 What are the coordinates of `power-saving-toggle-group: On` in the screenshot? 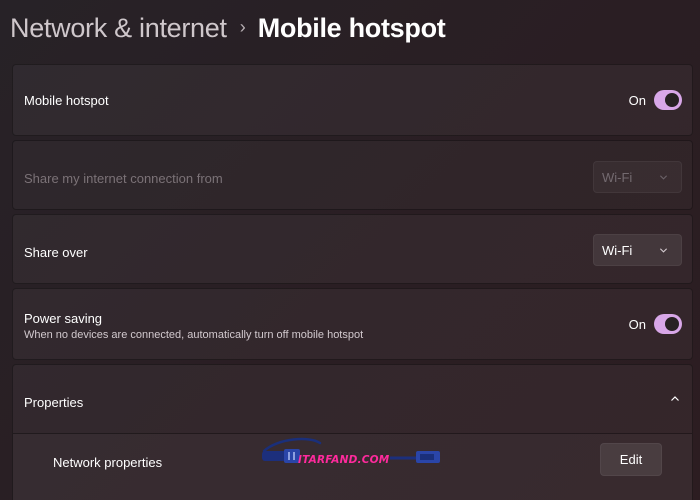 It's located at (655, 324).